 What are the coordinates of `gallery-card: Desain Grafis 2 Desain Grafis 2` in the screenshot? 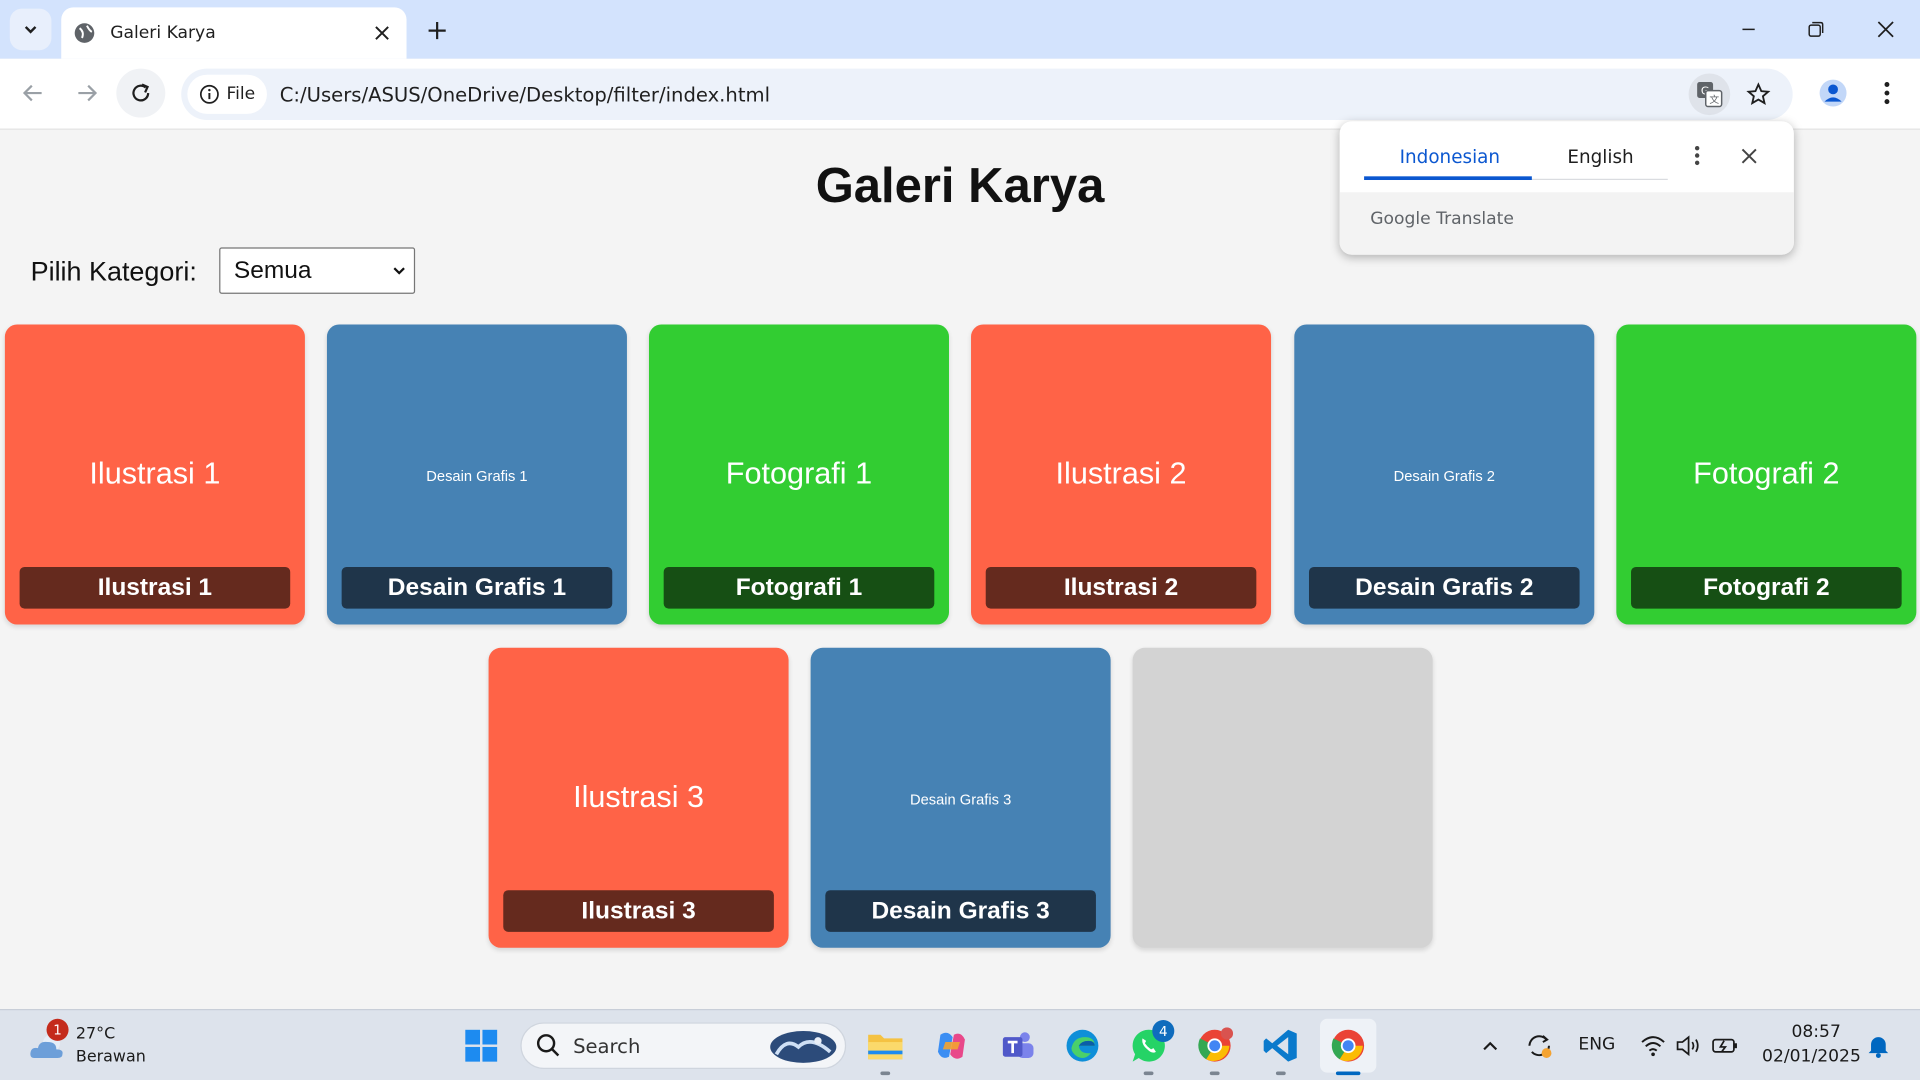 It's located at (1444, 474).